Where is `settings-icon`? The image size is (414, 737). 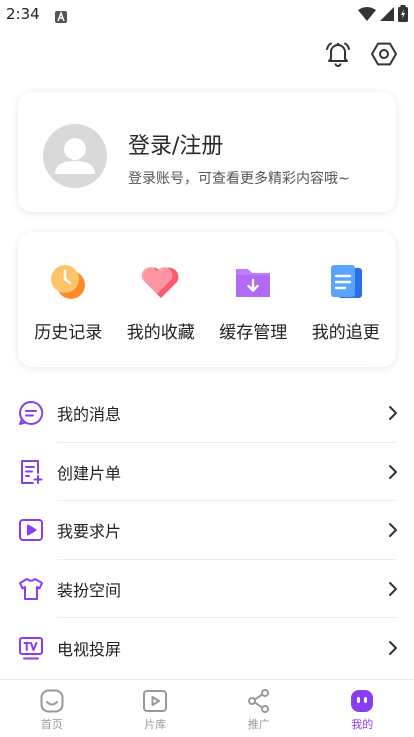 settings-icon is located at coordinates (384, 54).